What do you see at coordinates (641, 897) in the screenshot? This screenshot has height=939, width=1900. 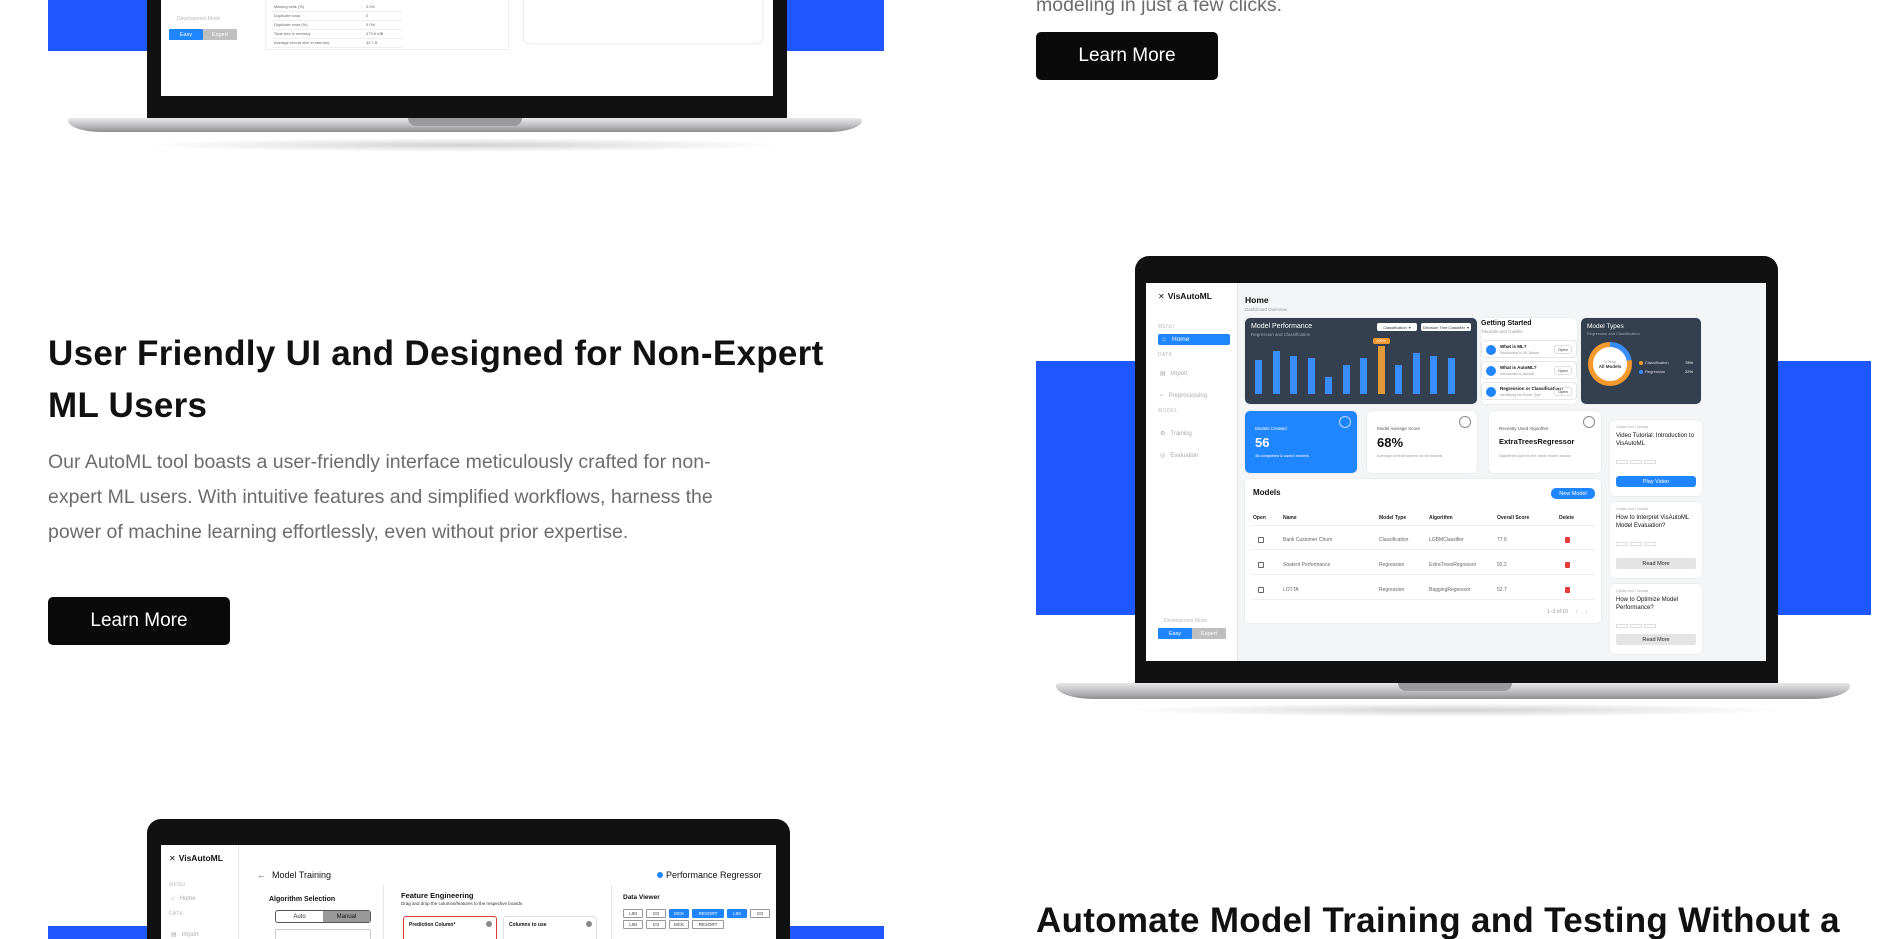 I see `data-viewer-title: Data Viewer` at bounding box center [641, 897].